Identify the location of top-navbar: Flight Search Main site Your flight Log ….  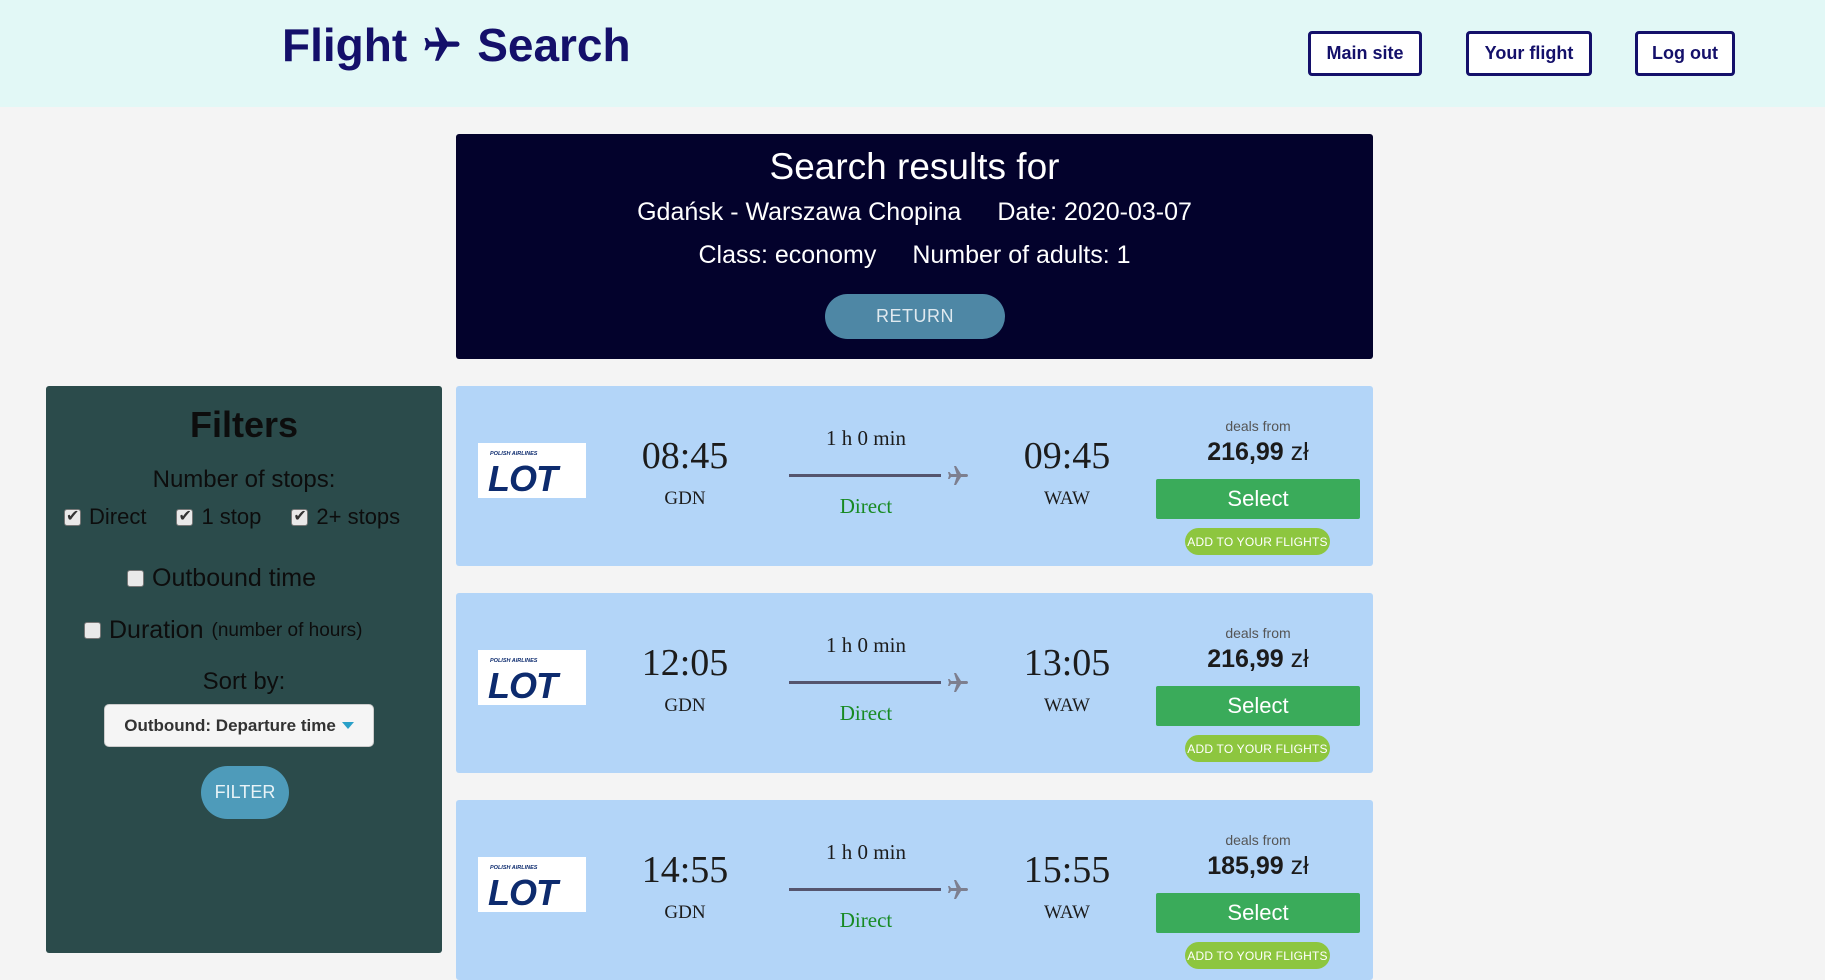
(912, 53).